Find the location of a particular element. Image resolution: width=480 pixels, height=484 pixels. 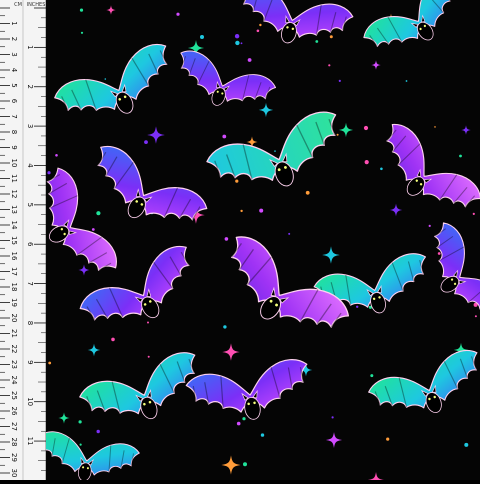

ruler-cm-label: 20 is located at coordinates (14, 318).